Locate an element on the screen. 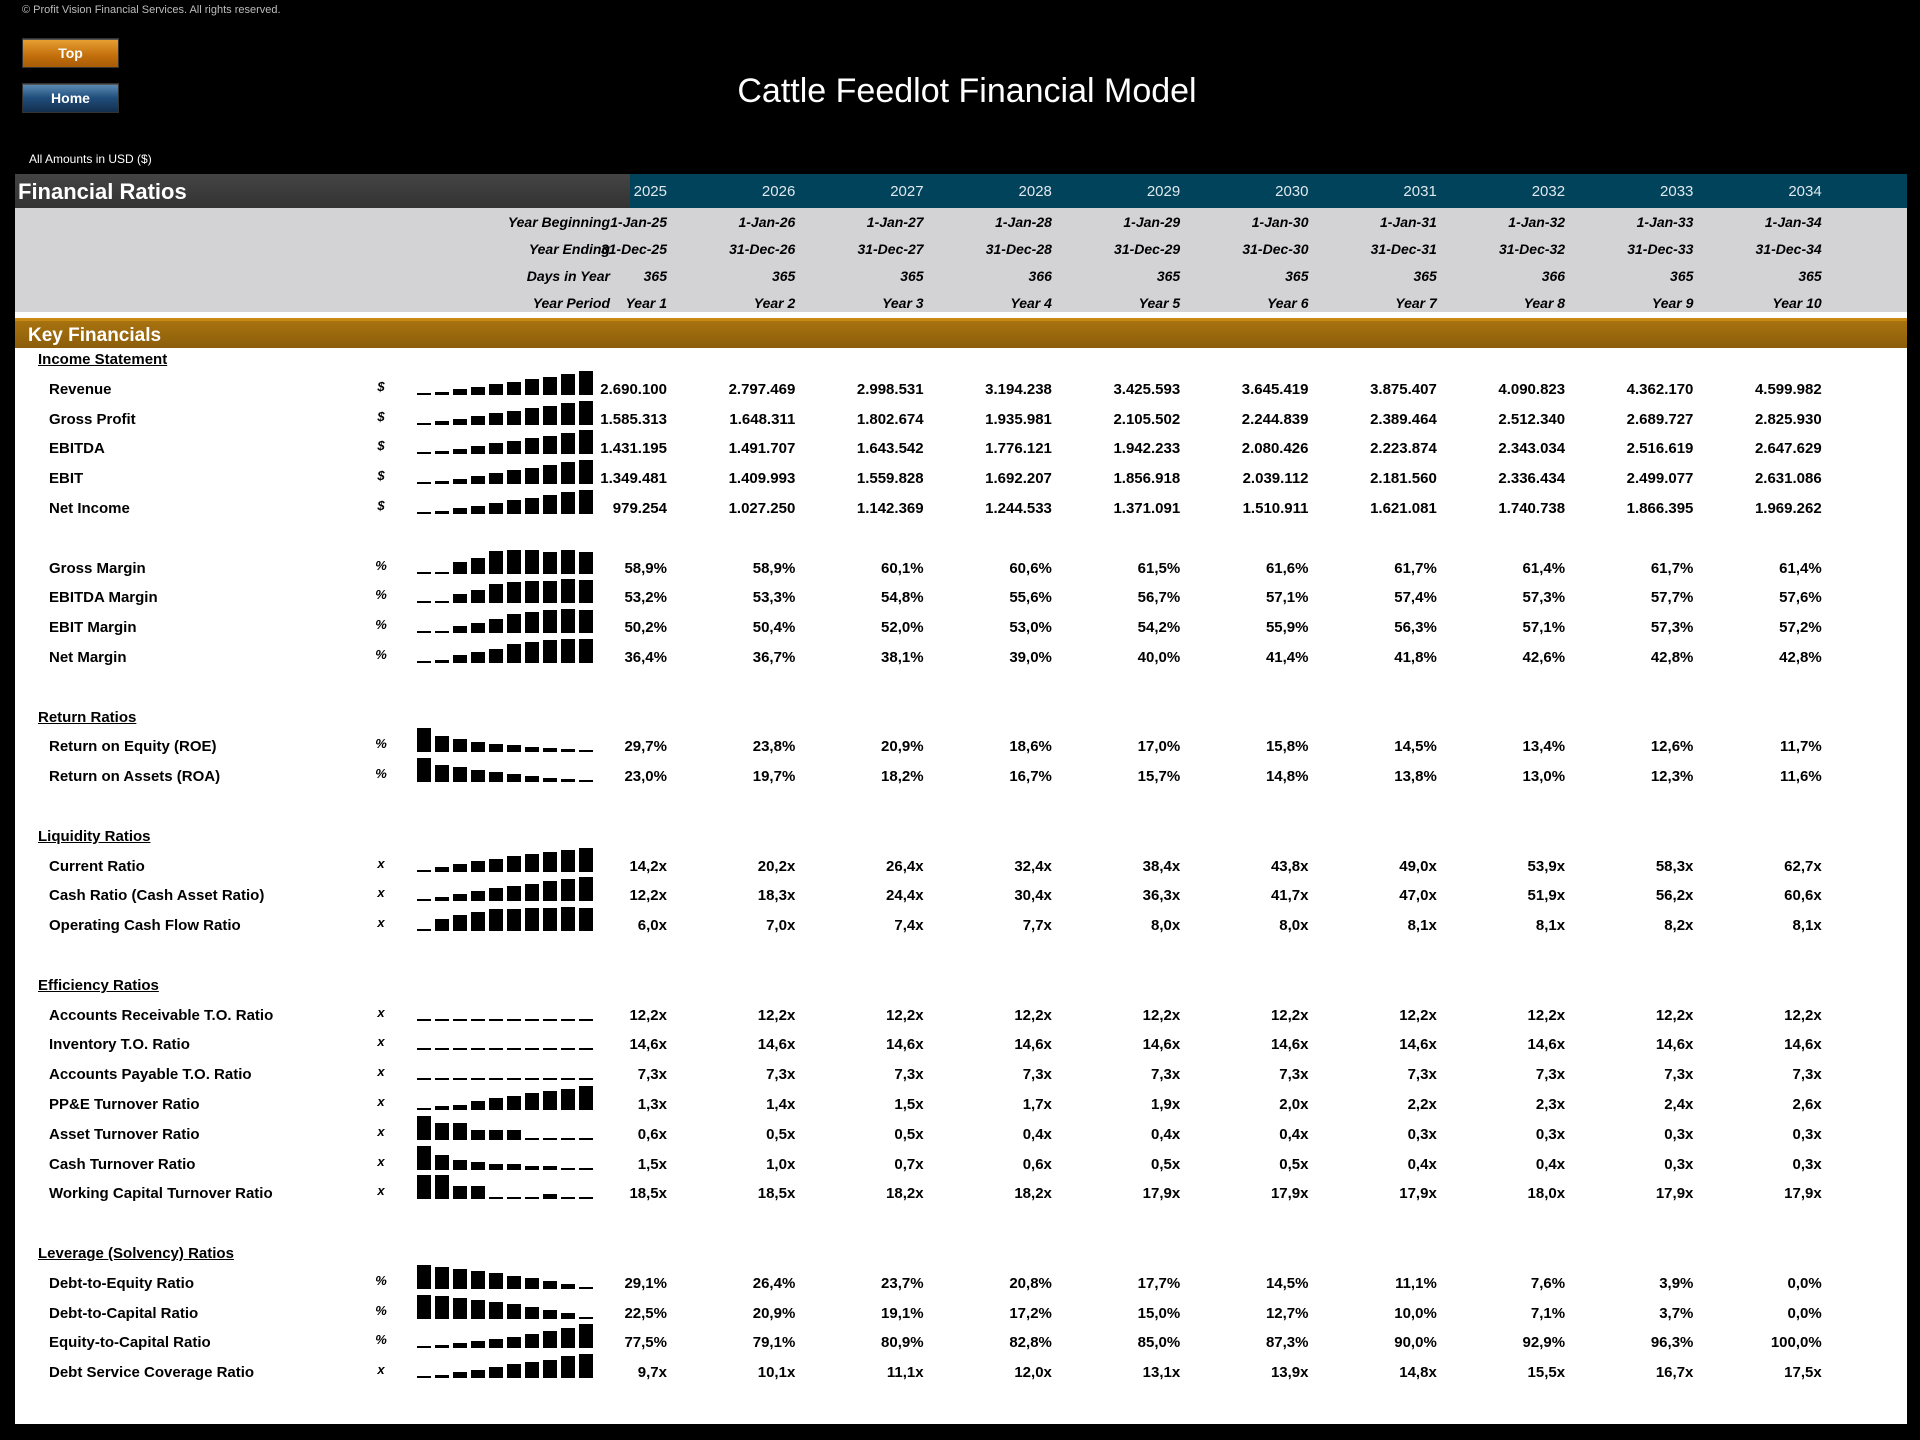 The height and width of the screenshot is (1440, 1920). value-cell: 16,7% is located at coordinates (1030, 777).